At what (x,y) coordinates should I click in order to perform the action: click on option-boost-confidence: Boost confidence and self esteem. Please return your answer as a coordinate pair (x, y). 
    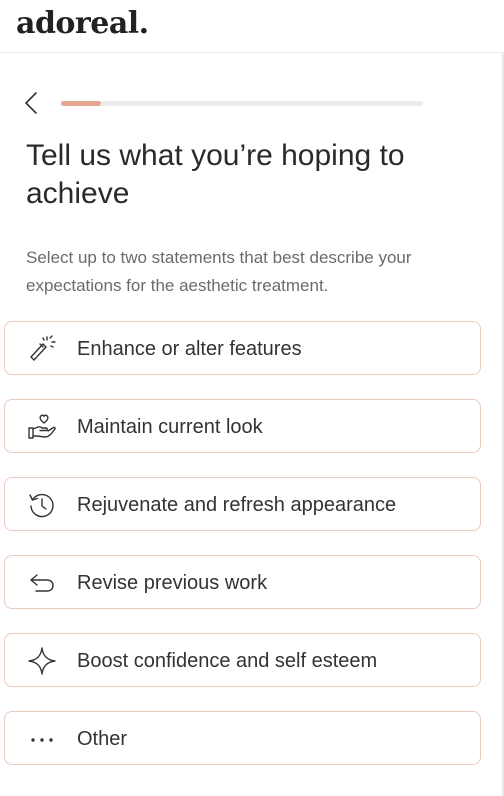
    Looking at the image, I should click on (242, 660).